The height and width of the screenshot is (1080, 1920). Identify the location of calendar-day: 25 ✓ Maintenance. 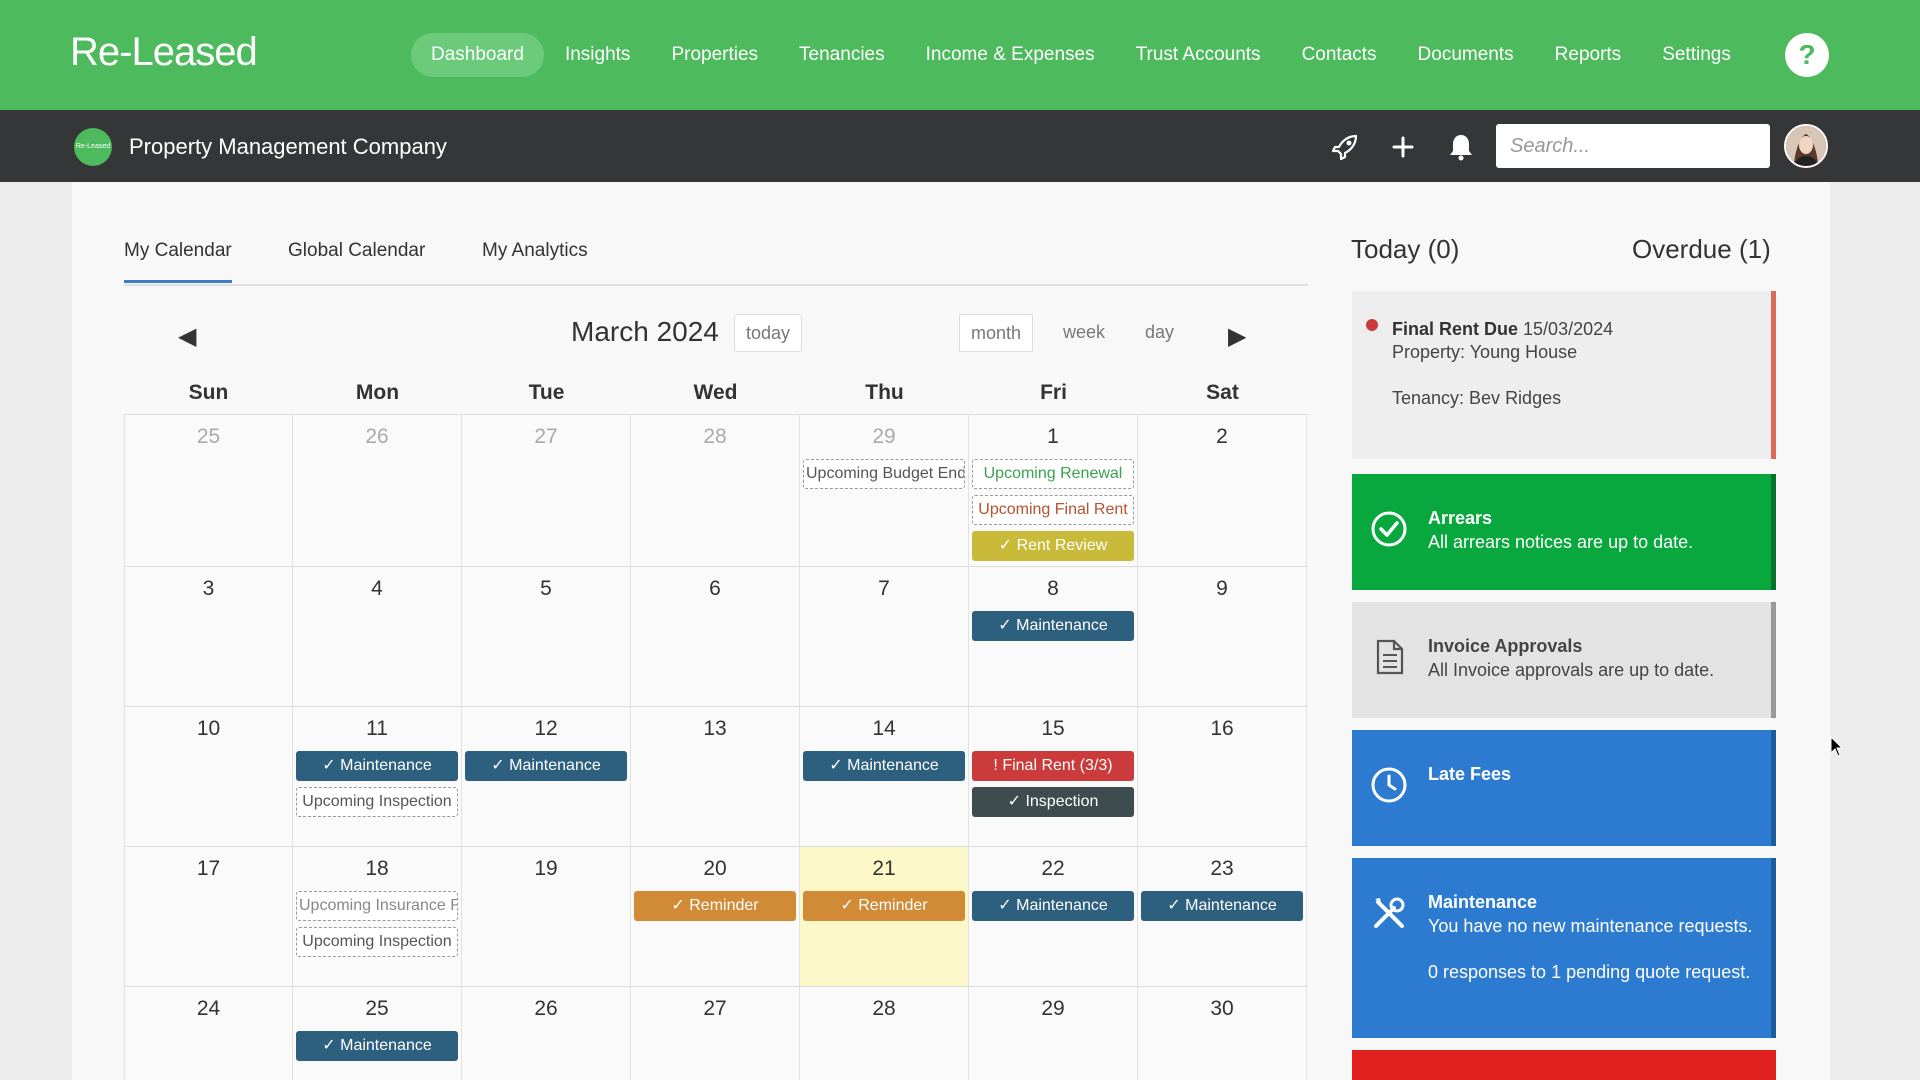
(377, 1033).